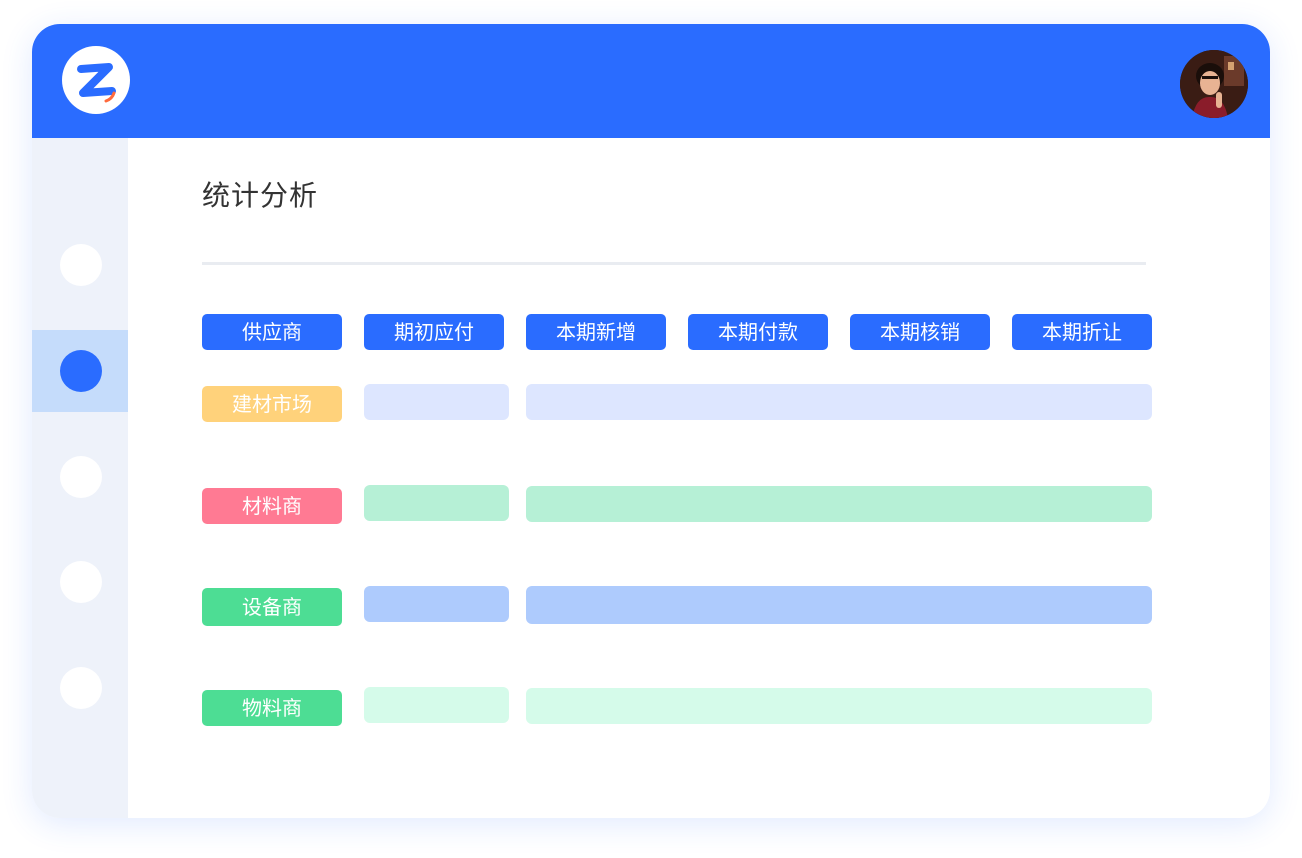  What do you see at coordinates (272, 708) in the screenshot?
I see `row-label-goods-supplier: 物料商` at bounding box center [272, 708].